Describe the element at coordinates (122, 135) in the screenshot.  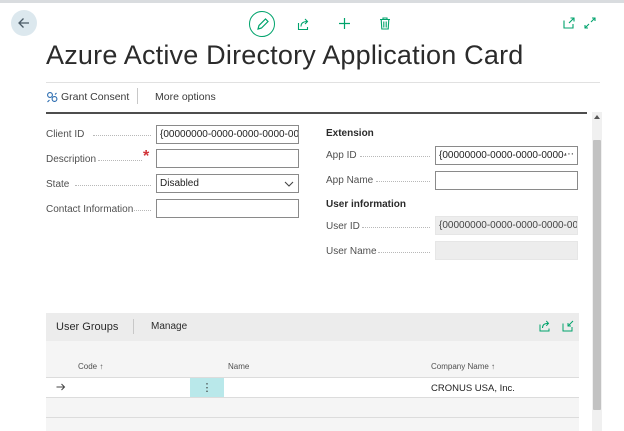
I see `client-id-leader` at that location.